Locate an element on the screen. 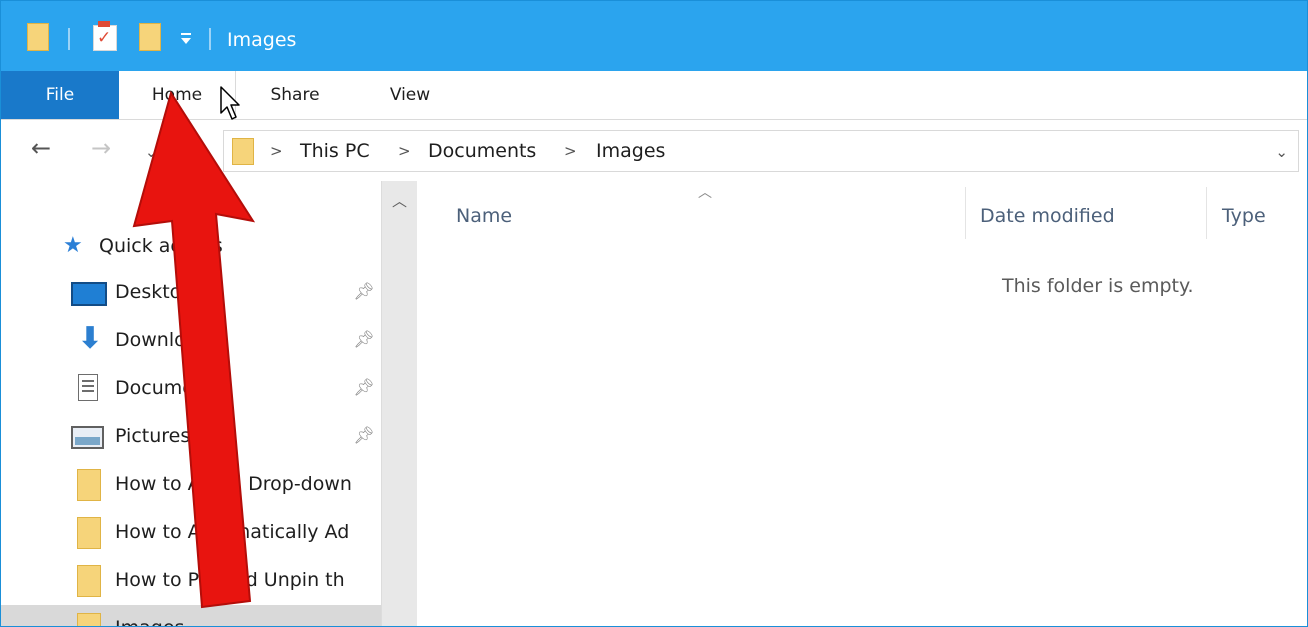 This screenshot has width=1308, height=627. mouse-cursor-icon is located at coordinates (230, 103).